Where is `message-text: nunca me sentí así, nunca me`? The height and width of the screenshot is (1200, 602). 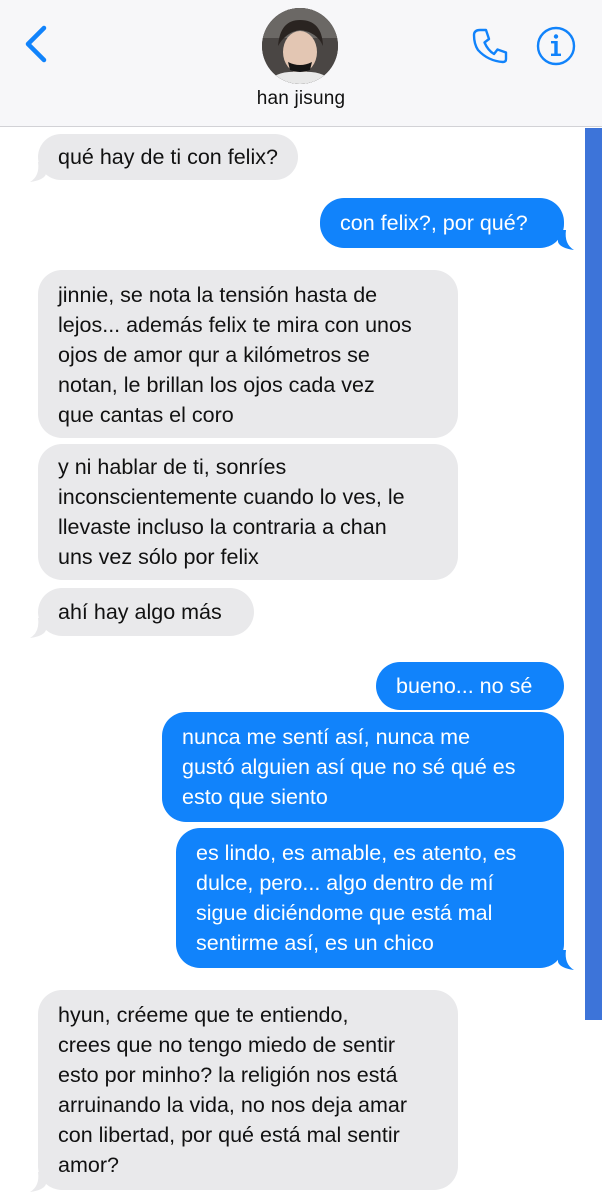 message-text: nunca me sentí así, nunca me is located at coordinates (326, 737).